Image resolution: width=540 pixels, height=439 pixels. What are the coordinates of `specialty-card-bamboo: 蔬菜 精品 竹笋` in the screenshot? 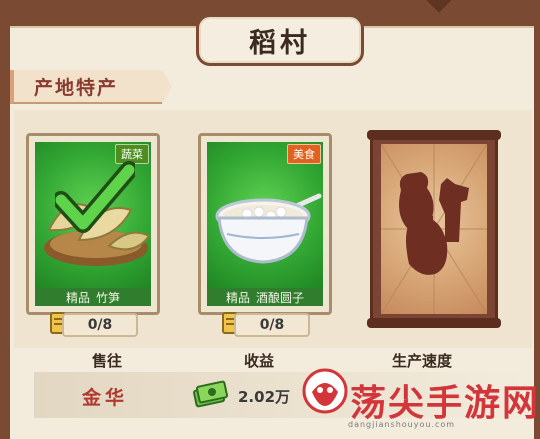 It's located at (93, 224).